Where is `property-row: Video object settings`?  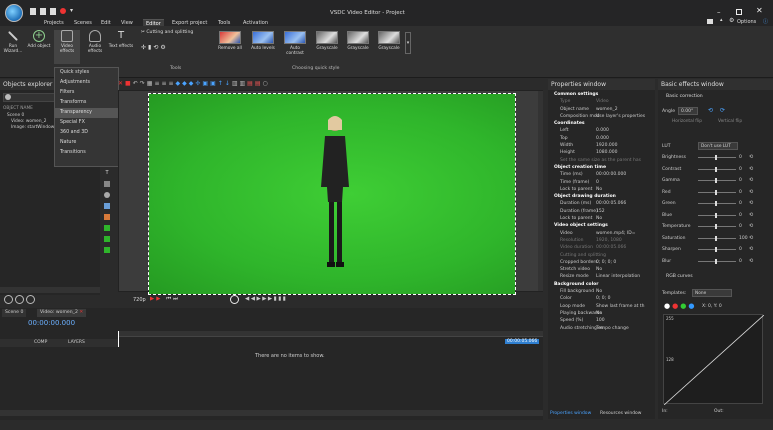 property-row: Video object settings is located at coordinates (601, 225).